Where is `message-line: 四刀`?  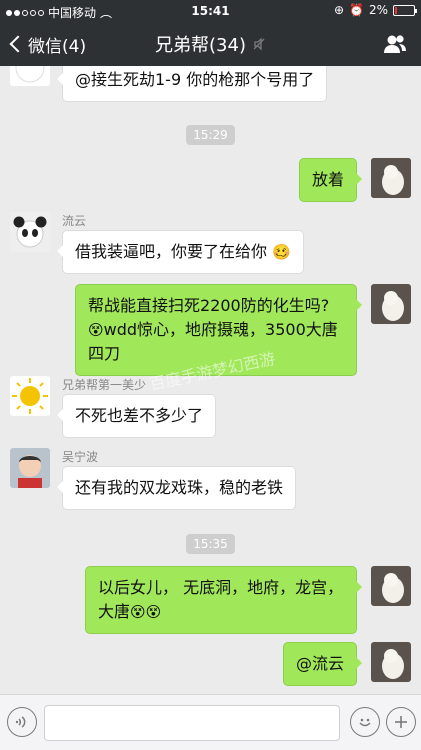 message-line: 四刀 is located at coordinates (104, 353).